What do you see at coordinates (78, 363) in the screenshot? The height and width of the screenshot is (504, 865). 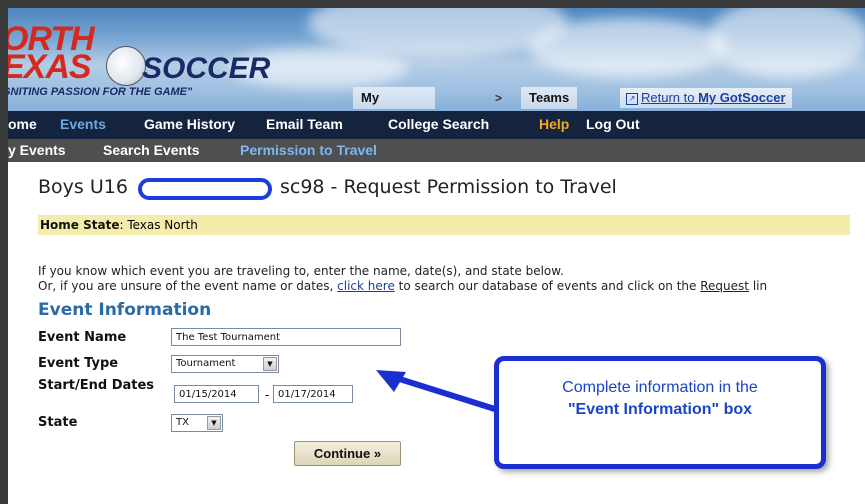 I see `event-type-label: Event Type` at bounding box center [78, 363].